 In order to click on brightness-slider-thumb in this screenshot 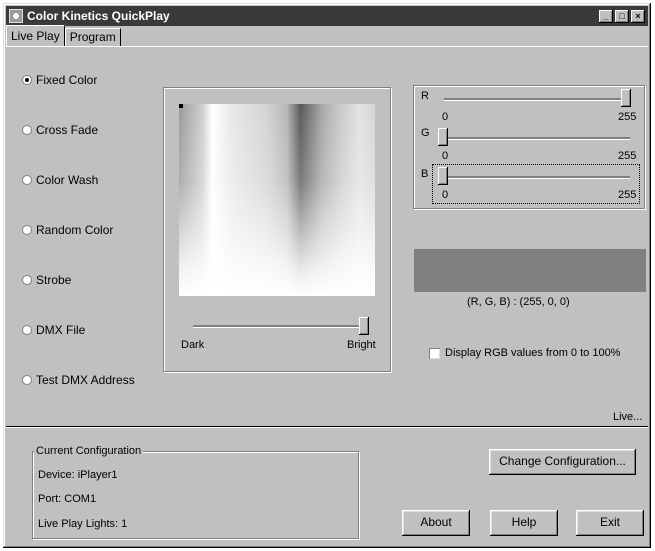, I will do `click(364, 326)`.